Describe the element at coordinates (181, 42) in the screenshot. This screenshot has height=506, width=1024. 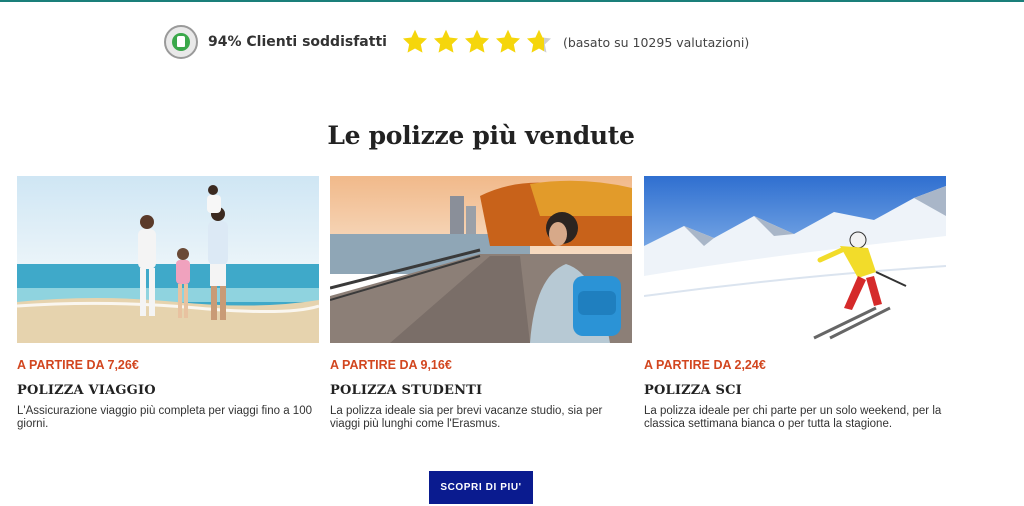
I see `customer-award-badge-icon` at that location.